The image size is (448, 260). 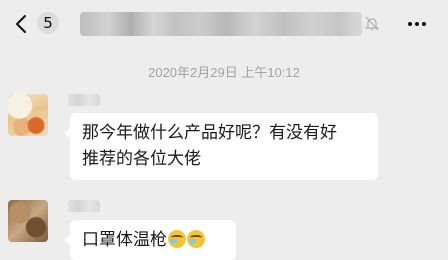 What do you see at coordinates (221, 24) in the screenshot?
I see `chat-title-blurred` at bounding box center [221, 24].